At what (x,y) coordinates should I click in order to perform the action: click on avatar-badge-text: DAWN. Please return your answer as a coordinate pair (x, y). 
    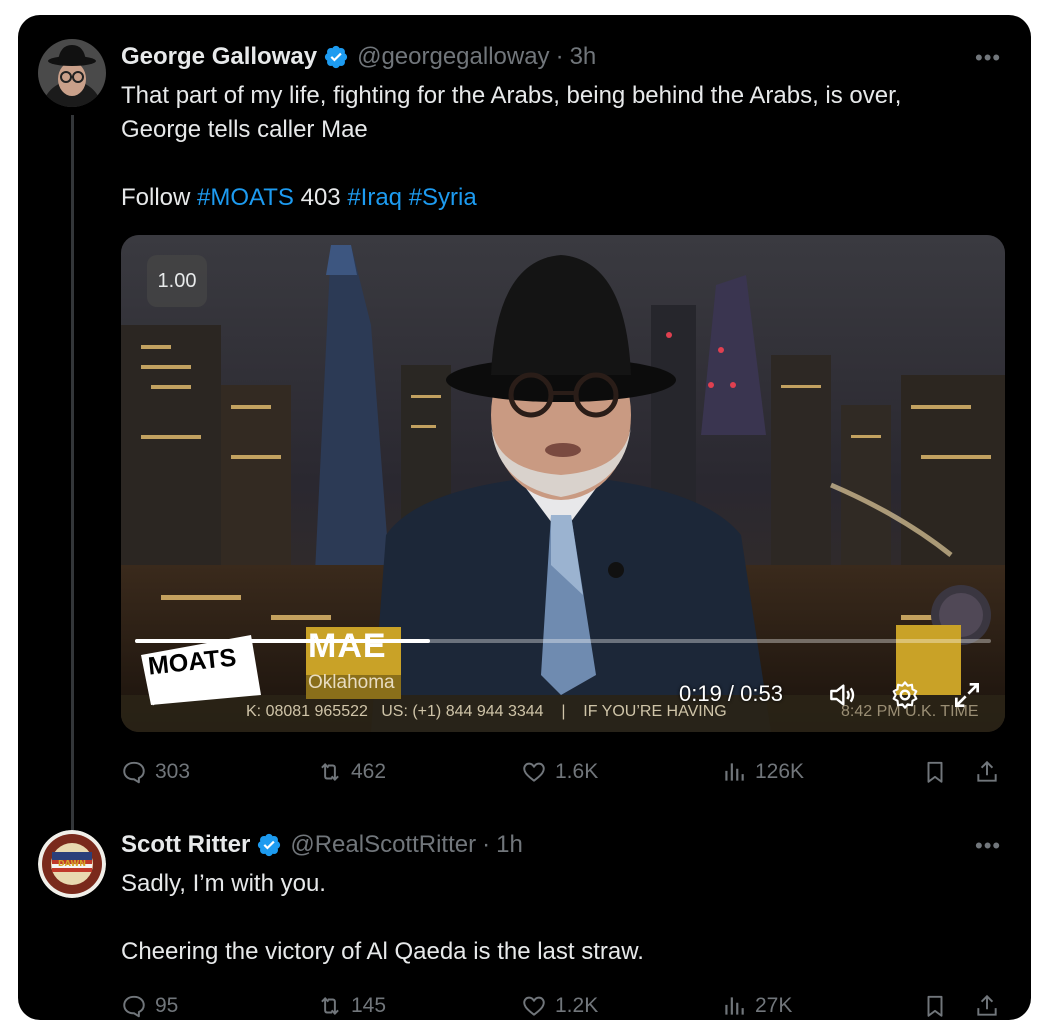
    Looking at the image, I should click on (72, 863).